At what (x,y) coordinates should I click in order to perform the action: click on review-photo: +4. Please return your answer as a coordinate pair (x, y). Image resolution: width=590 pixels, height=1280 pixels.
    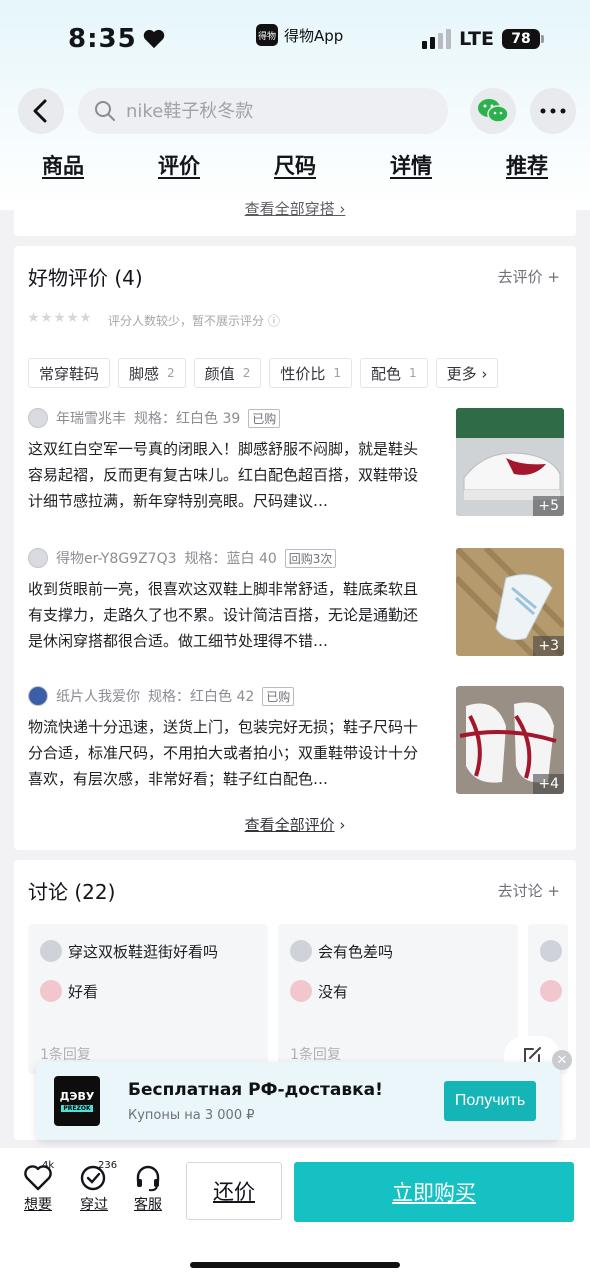
    Looking at the image, I should click on (510, 740).